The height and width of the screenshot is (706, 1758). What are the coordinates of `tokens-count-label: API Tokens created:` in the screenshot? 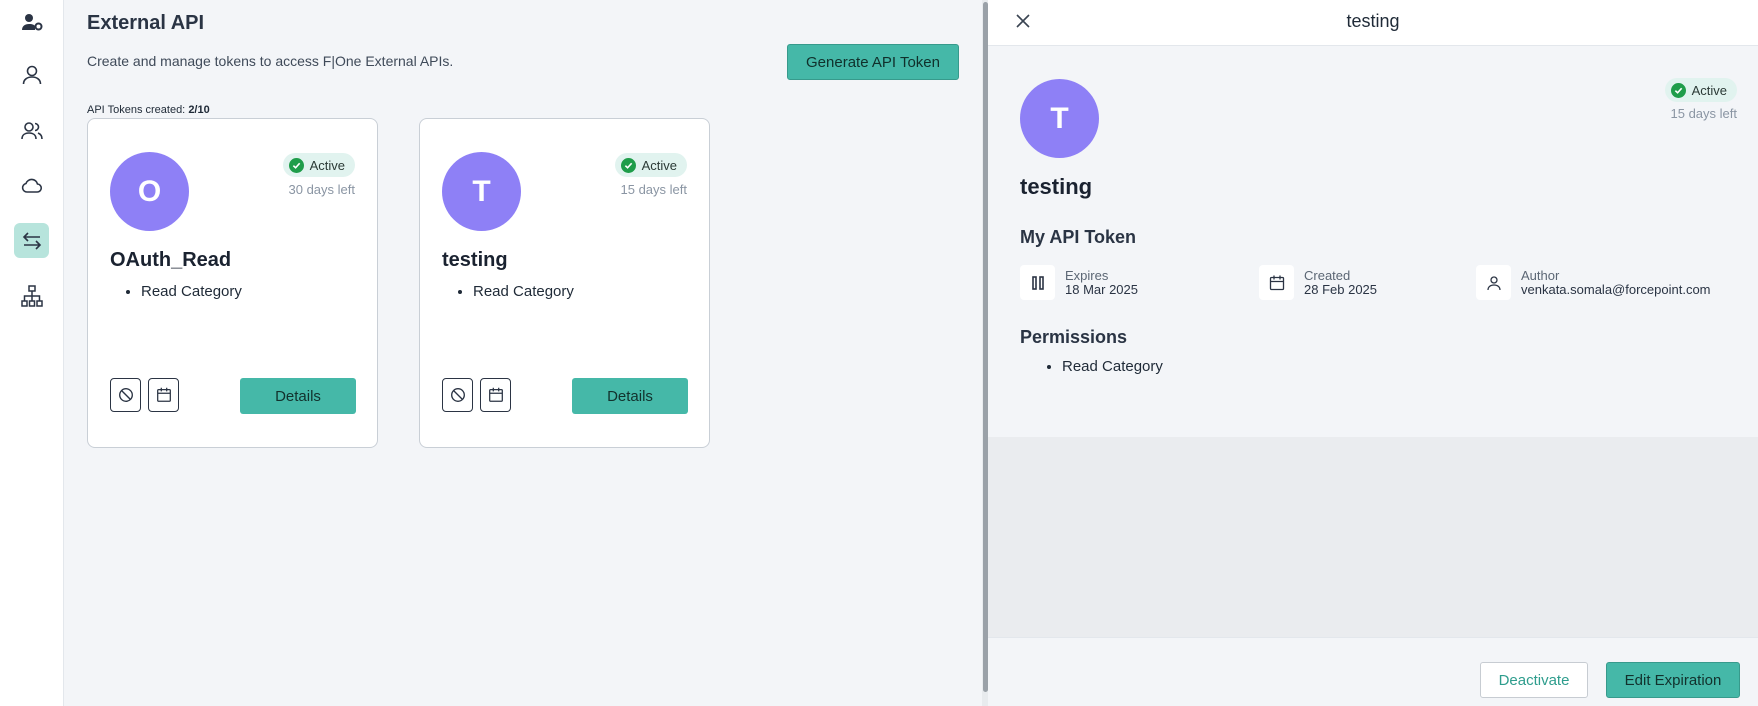 It's located at (138, 110).